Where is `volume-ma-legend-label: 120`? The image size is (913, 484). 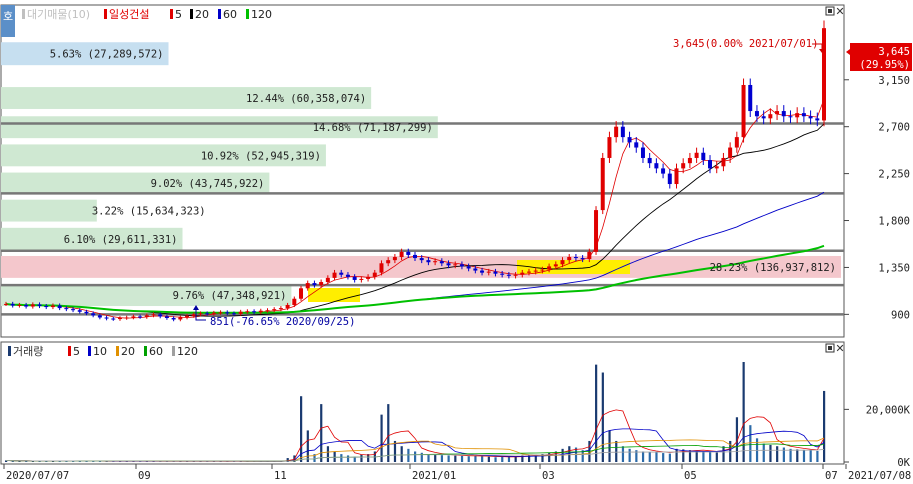 volume-ma-legend-label: 120 is located at coordinates (187, 351).